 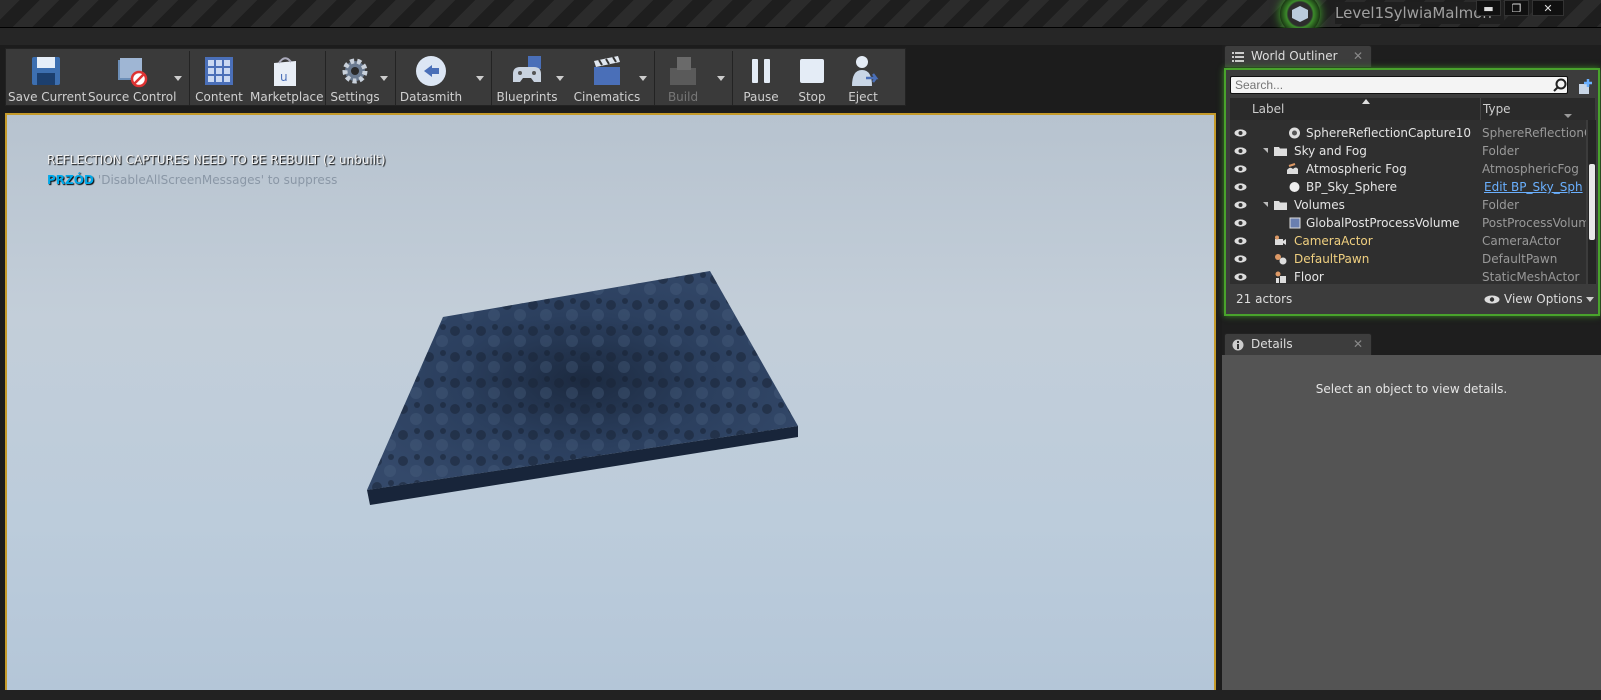 What do you see at coordinates (1294, 187) in the screenshot?
I see `sphere-icon` at bounding box center [1294, 187].